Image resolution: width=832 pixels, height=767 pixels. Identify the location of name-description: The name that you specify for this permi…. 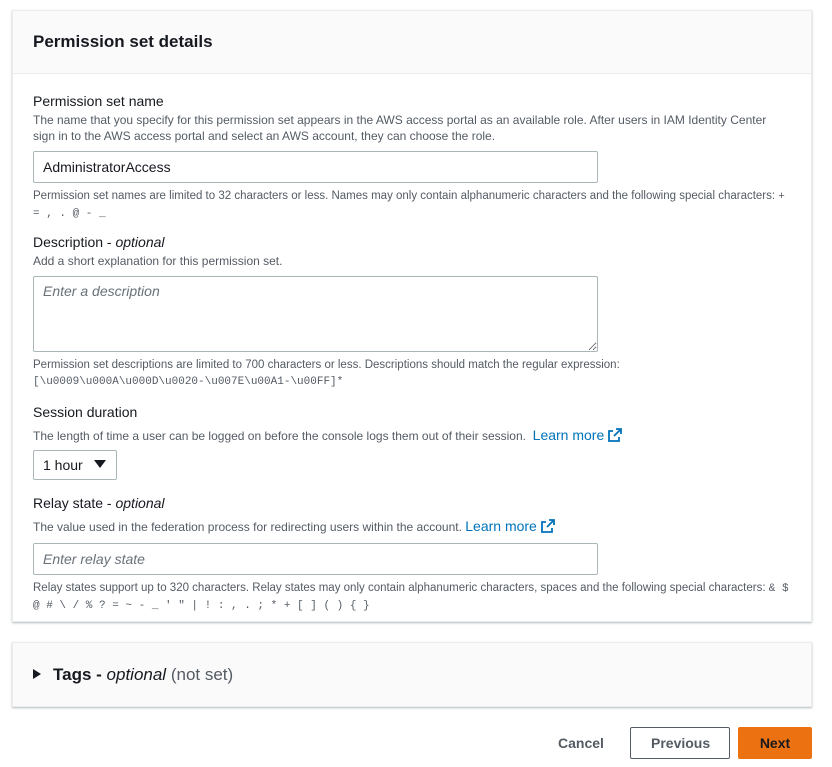
(400, 128).